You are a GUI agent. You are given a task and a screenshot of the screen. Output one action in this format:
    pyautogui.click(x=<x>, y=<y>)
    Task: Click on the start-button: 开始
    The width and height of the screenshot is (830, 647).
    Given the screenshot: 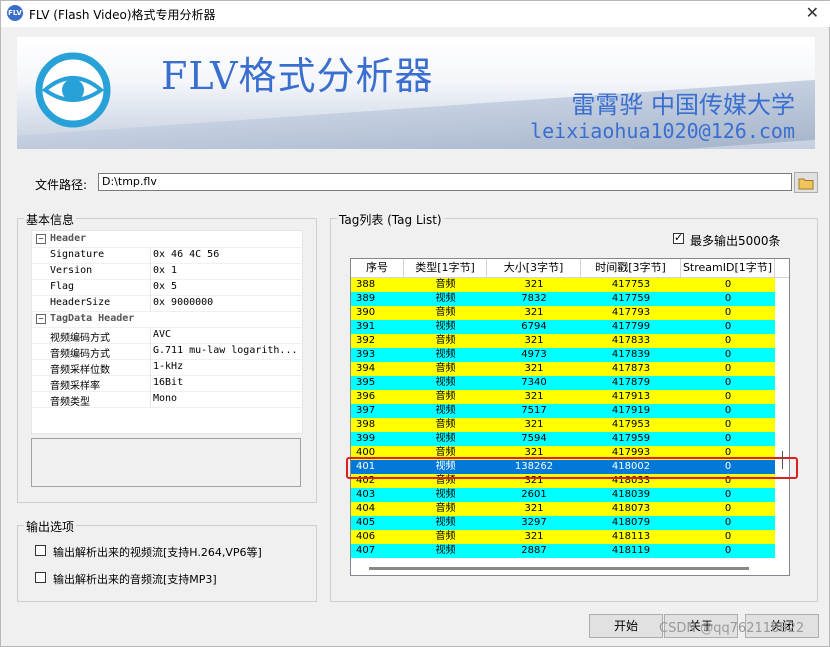 What is the action you would take?
    pyautogui.click(x=626, y=626)
    